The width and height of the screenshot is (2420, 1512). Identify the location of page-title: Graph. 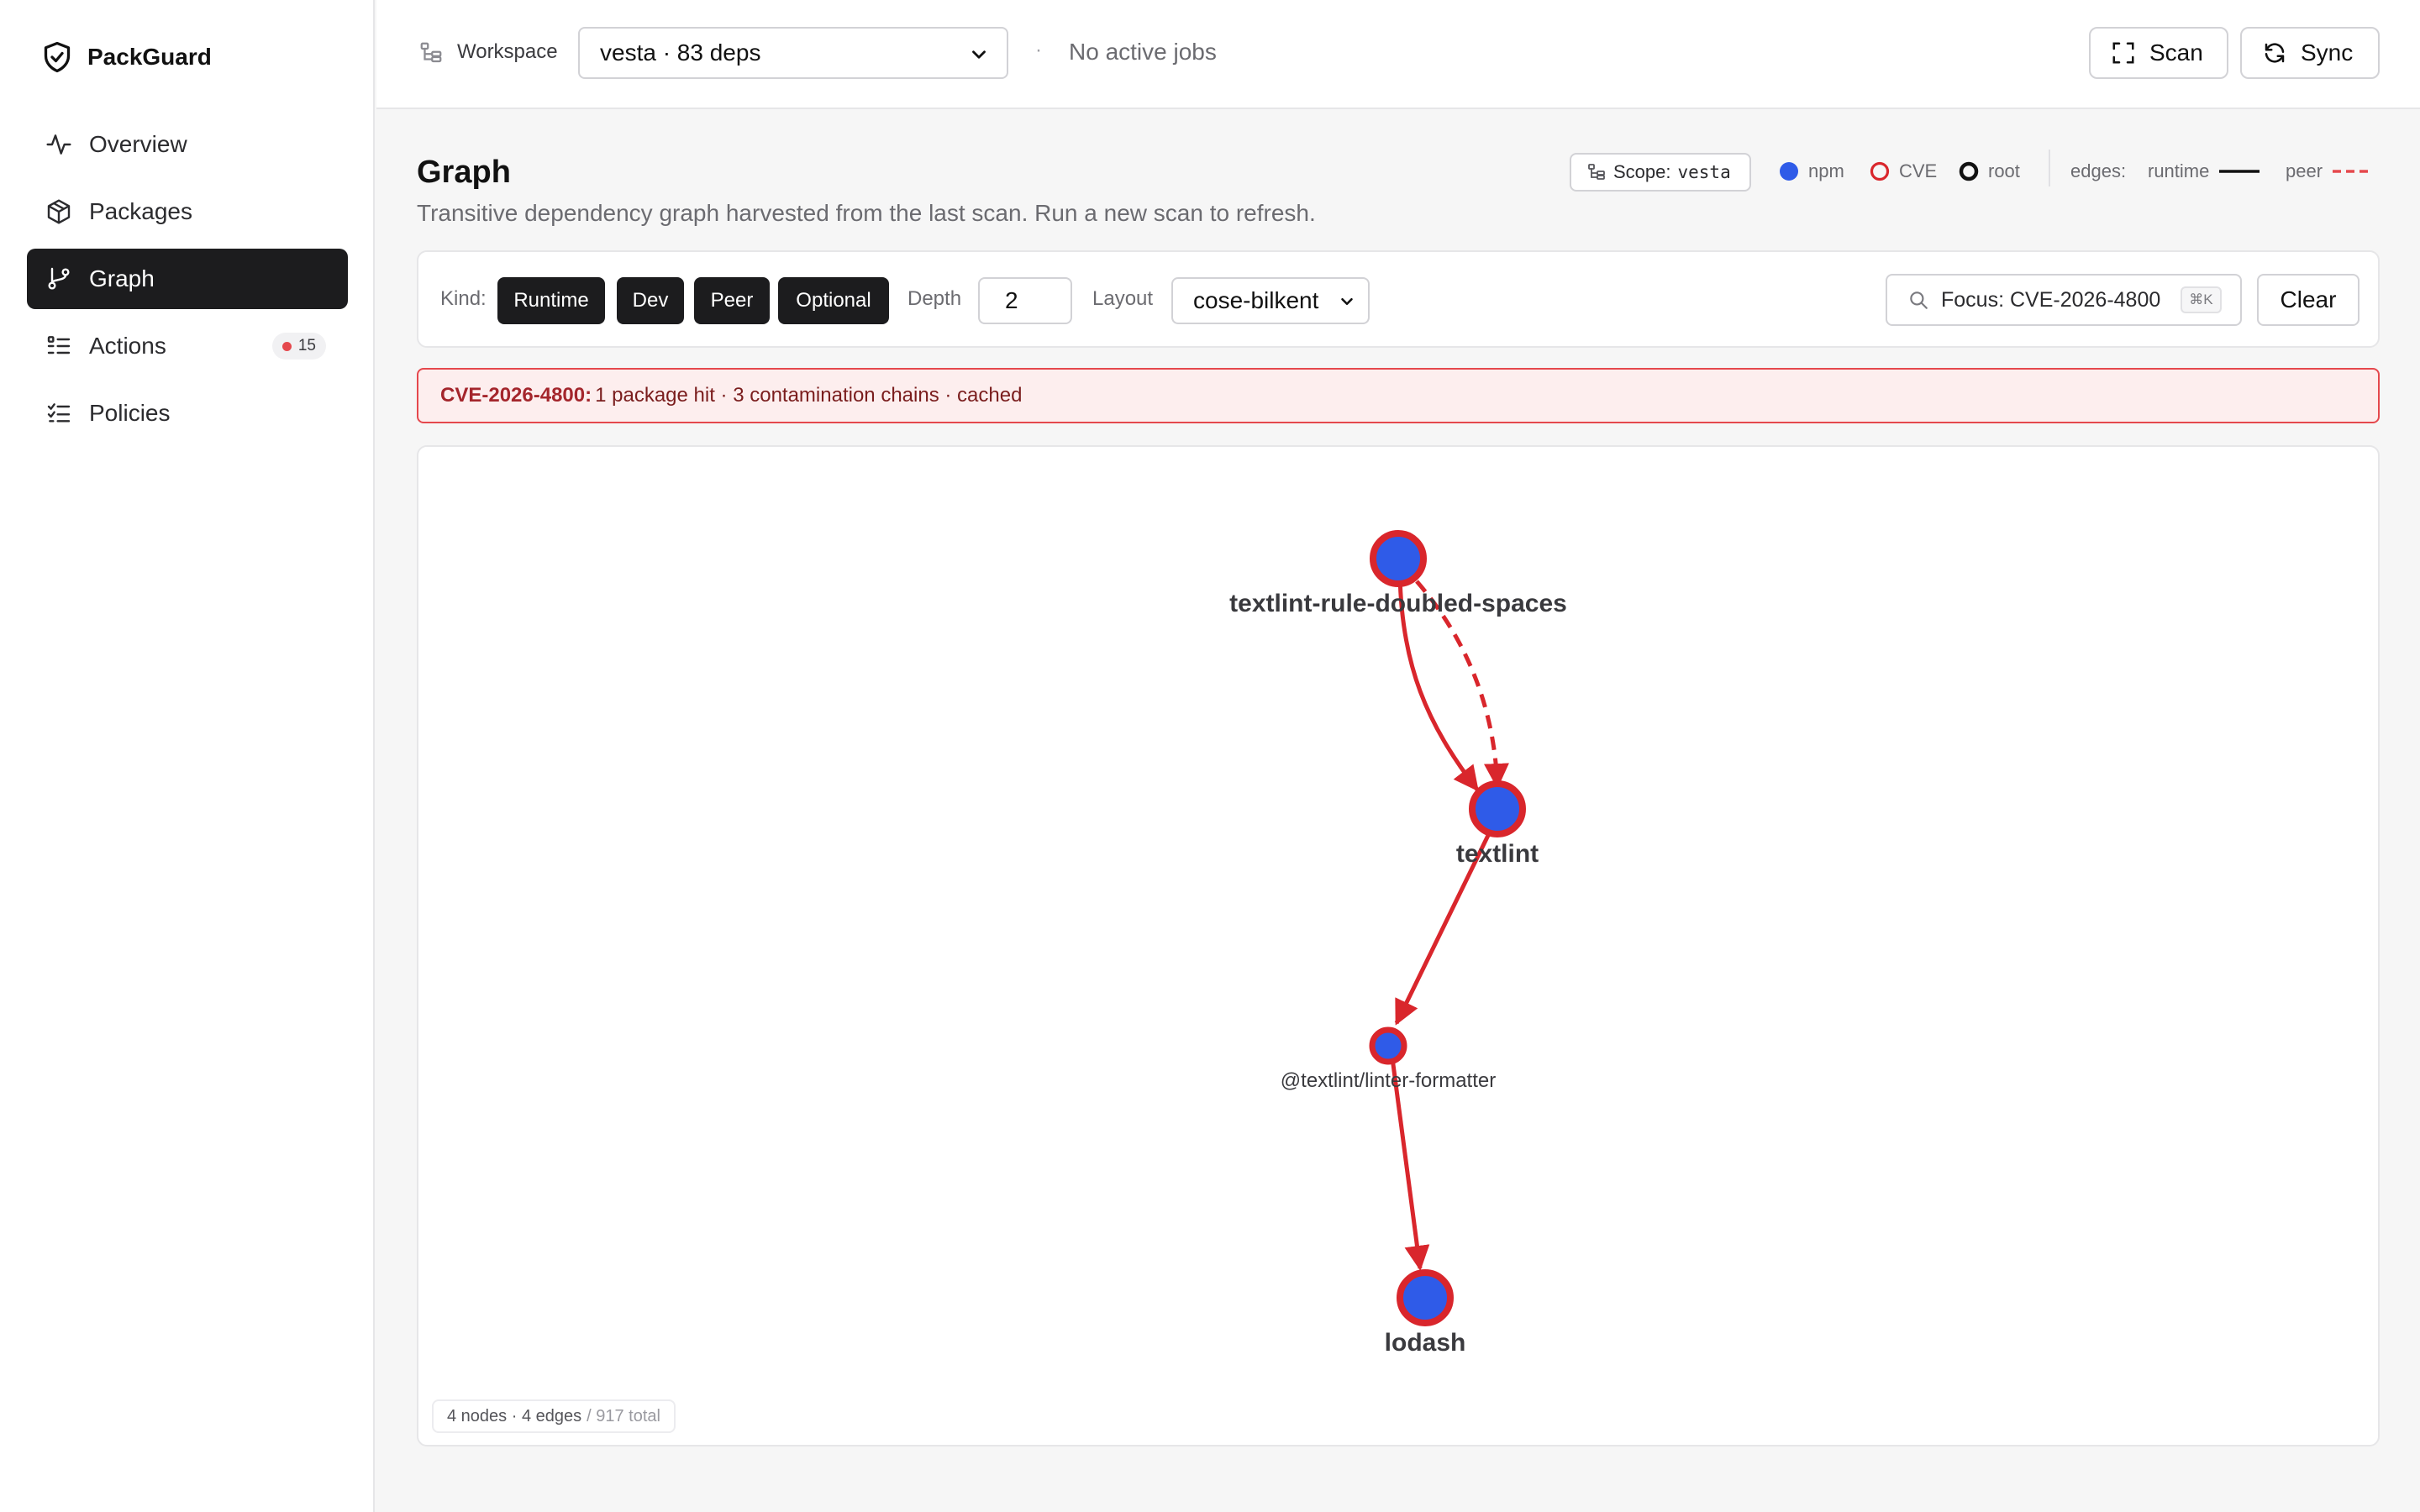
(464, 172).